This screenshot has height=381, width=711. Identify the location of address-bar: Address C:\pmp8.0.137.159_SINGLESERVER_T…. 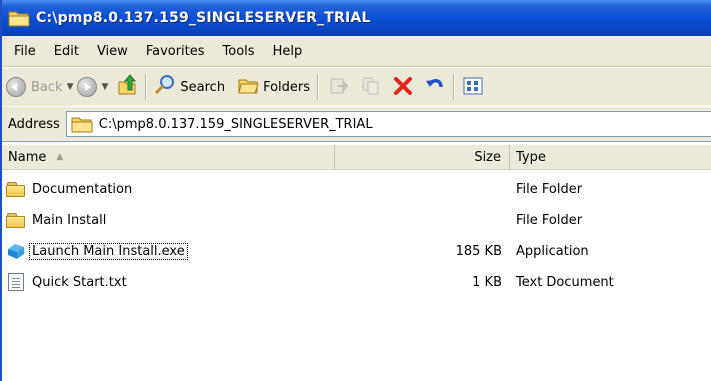
(356, 124).